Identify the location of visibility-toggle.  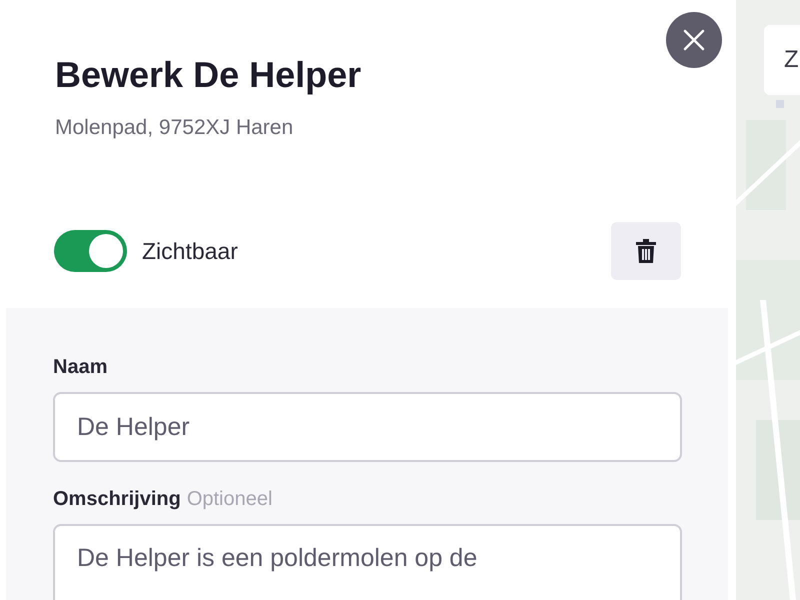
(90, 251).